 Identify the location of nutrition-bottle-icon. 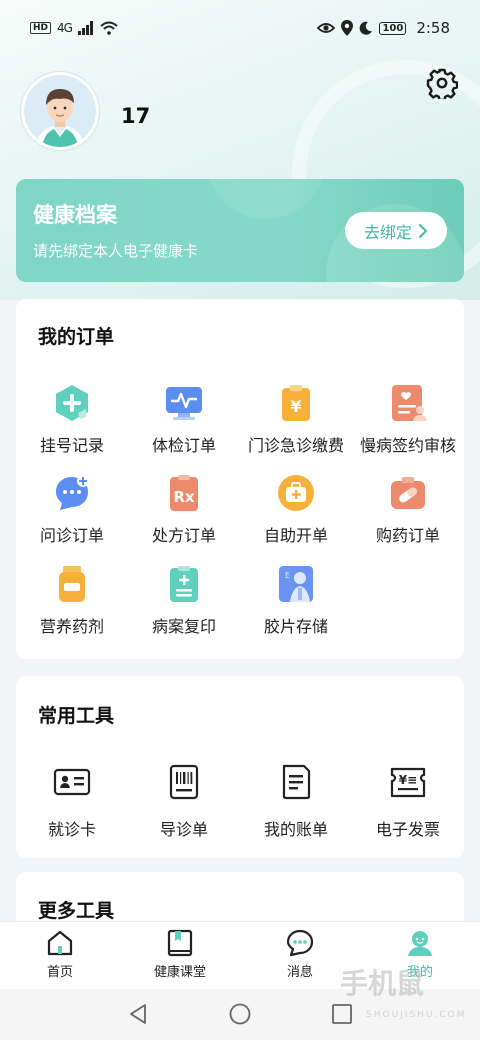
(72, 584).